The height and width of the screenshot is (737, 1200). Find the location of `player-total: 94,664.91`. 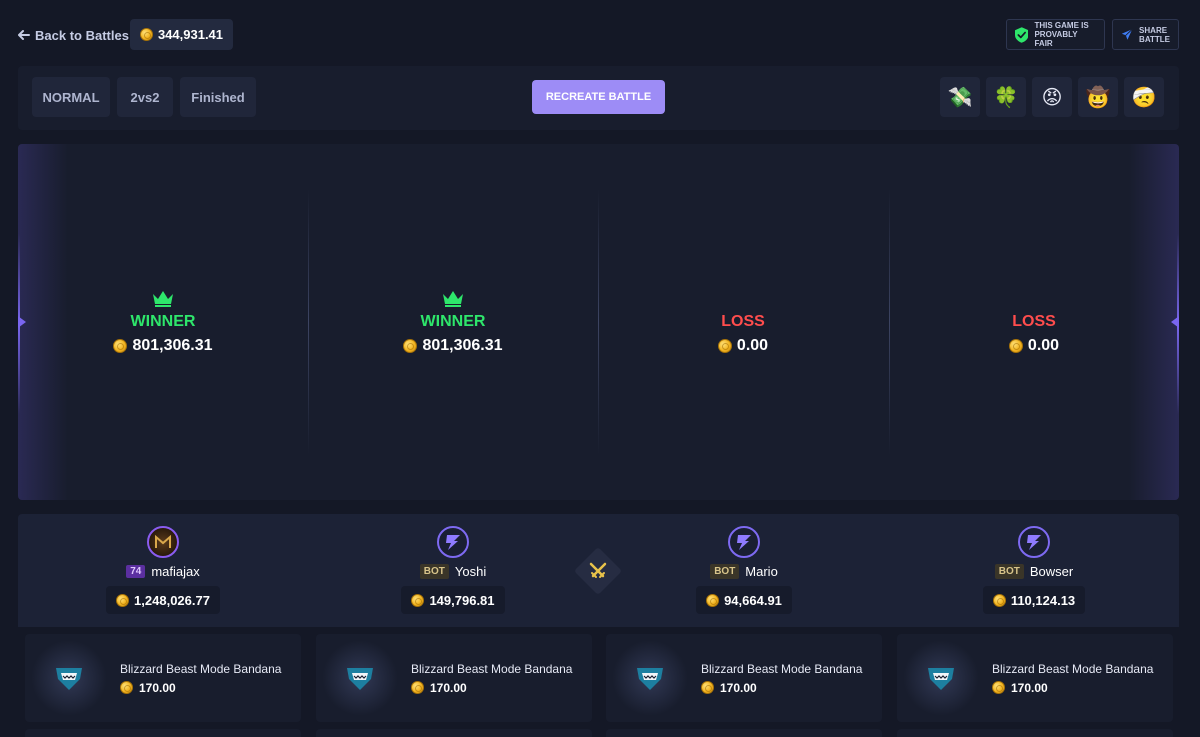

player-total: 94,664.91 is located at coordinates (744, 600).